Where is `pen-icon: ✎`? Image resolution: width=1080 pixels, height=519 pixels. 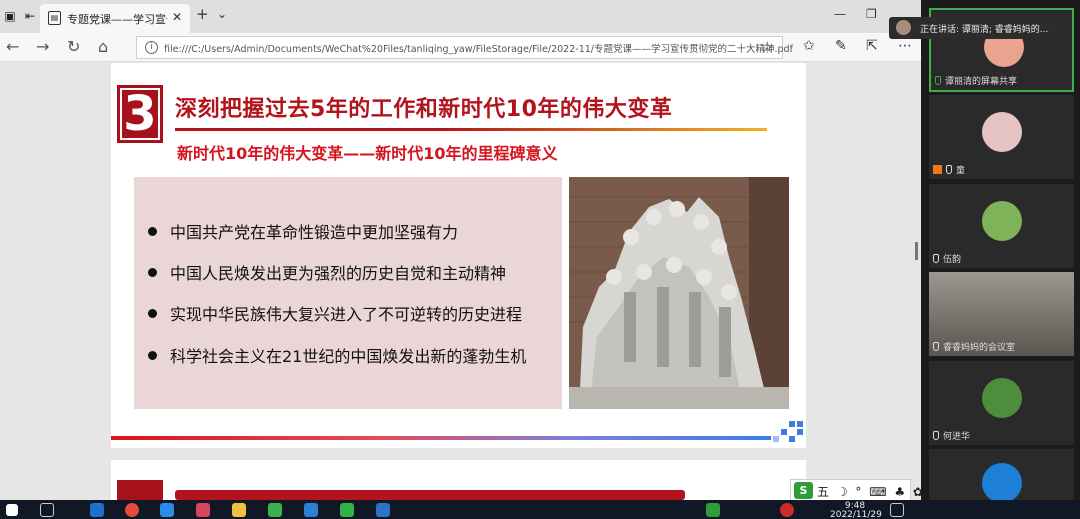
pen-icon: ✎ is located at coordinates (841, 46).